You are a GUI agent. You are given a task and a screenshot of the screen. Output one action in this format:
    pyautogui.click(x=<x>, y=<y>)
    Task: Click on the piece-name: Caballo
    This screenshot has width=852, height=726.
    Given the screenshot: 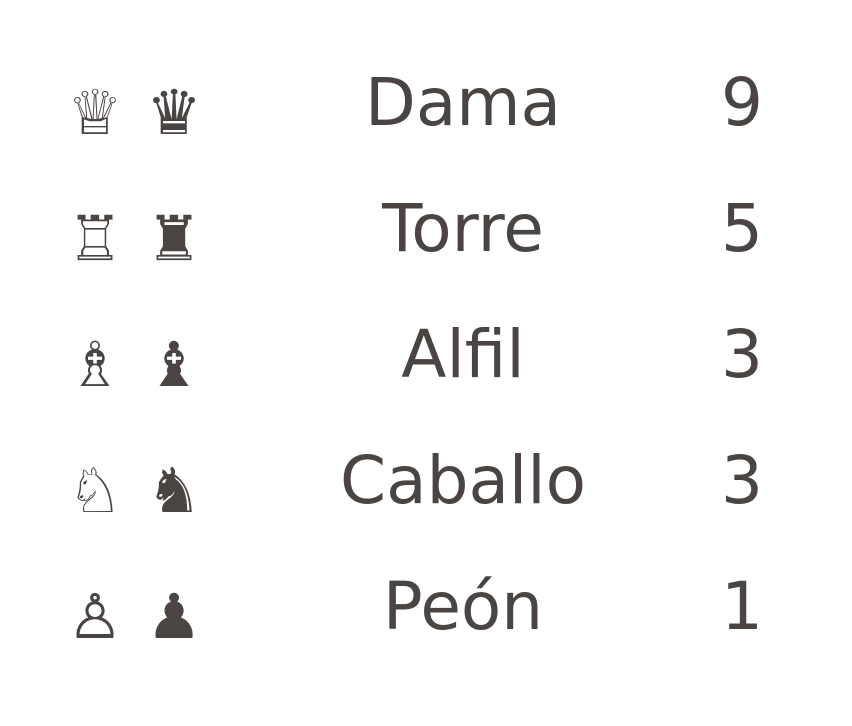 What is the action you would take?
    pyautogui.click(x=463, y=480)
    